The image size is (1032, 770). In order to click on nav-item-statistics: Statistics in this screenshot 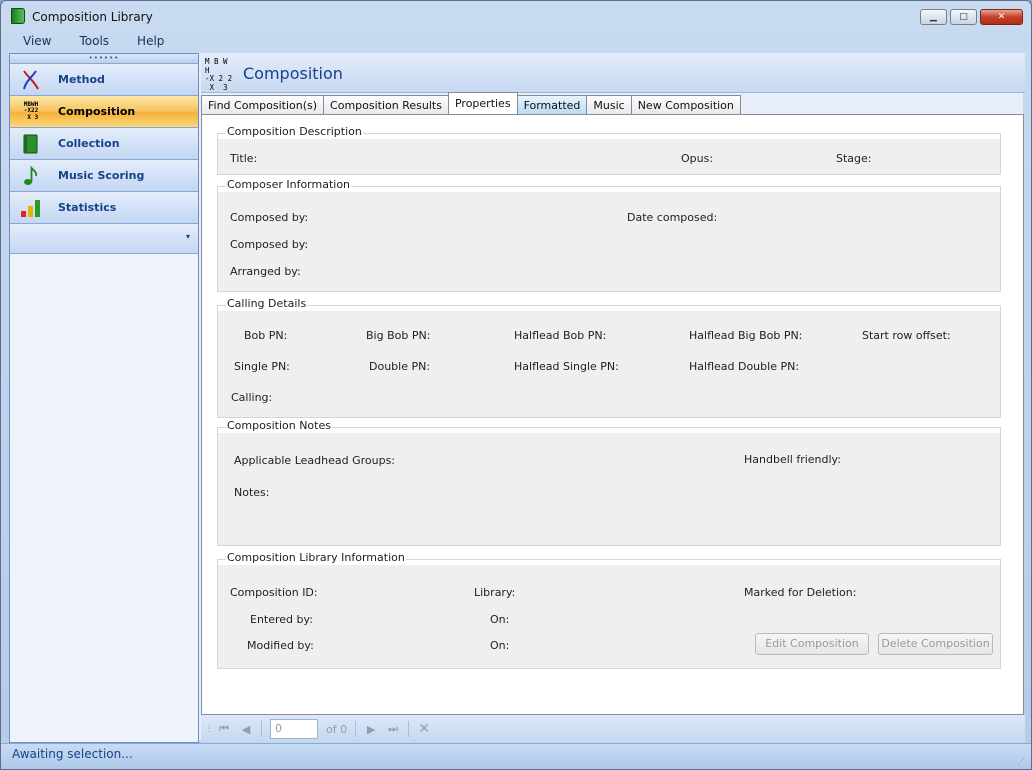, I will do `click(104, 208)`.